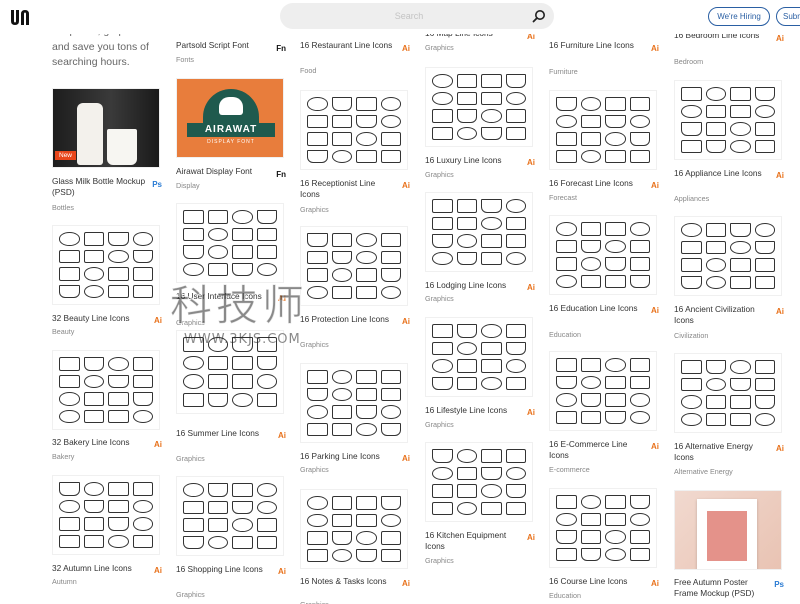 The height and width of the screenshot is (604, 800). What do you see at coordinates (188, 185) in the screenshot?
I see `card-category: Display` at bounding box center [188, 185].